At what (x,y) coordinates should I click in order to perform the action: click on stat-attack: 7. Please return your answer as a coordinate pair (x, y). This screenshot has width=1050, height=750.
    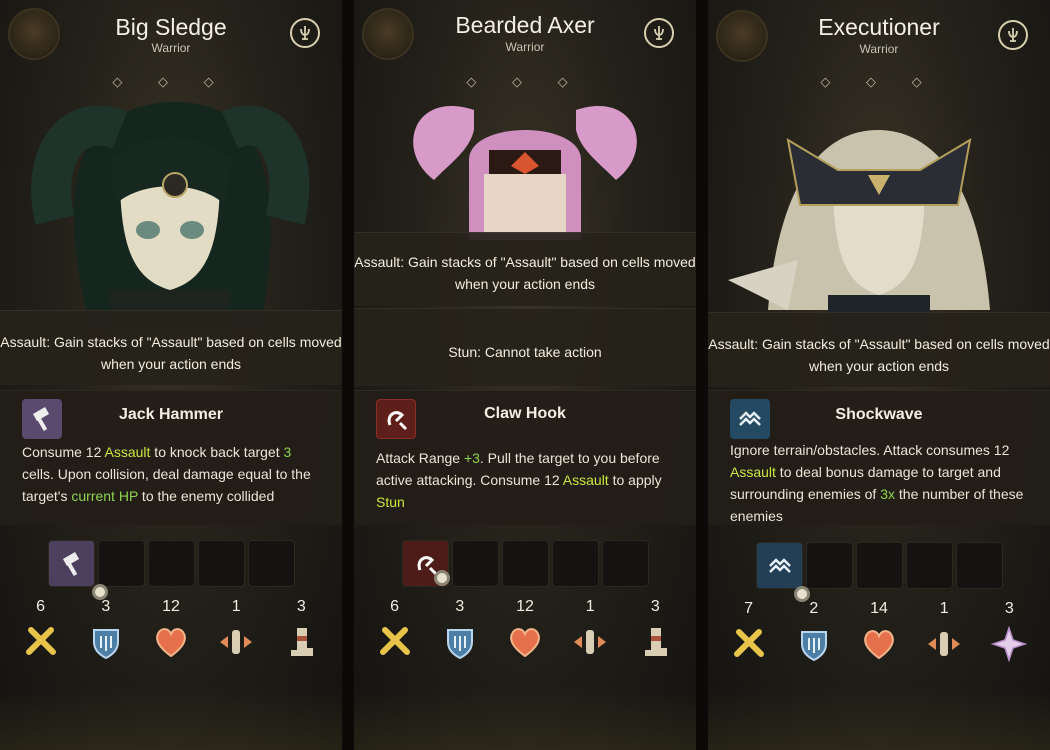
    Looking at the image, I should click on (749, 634).